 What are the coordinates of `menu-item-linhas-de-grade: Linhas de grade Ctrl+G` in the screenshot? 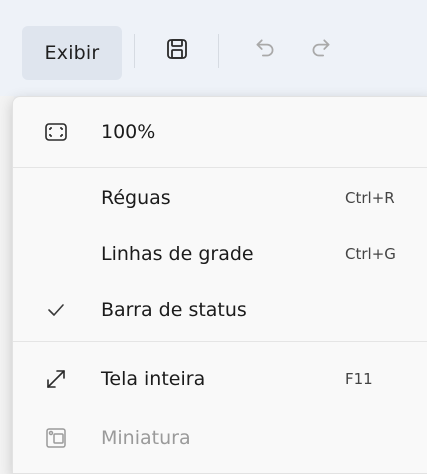 It's located at (220, 254).